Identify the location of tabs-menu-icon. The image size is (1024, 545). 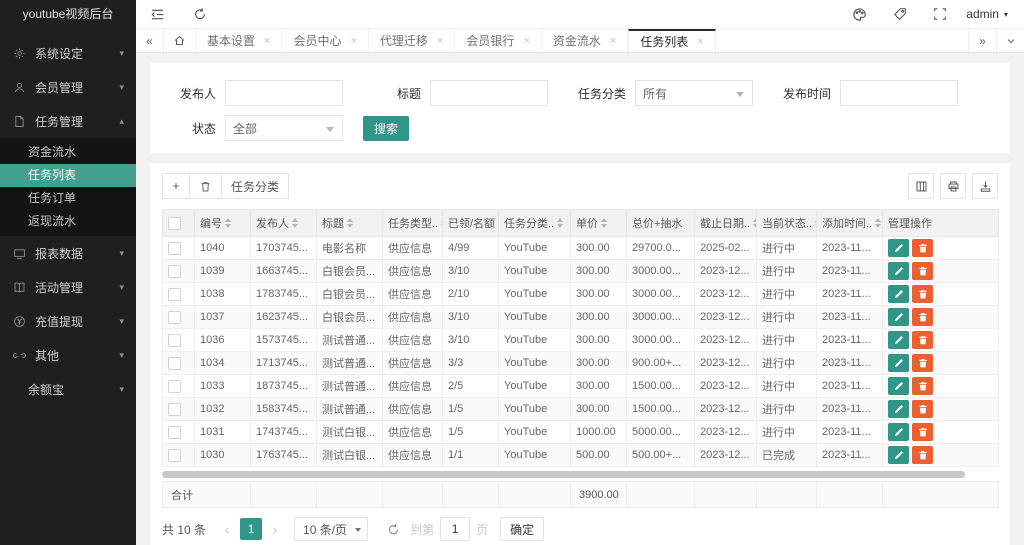
(1010, 40).